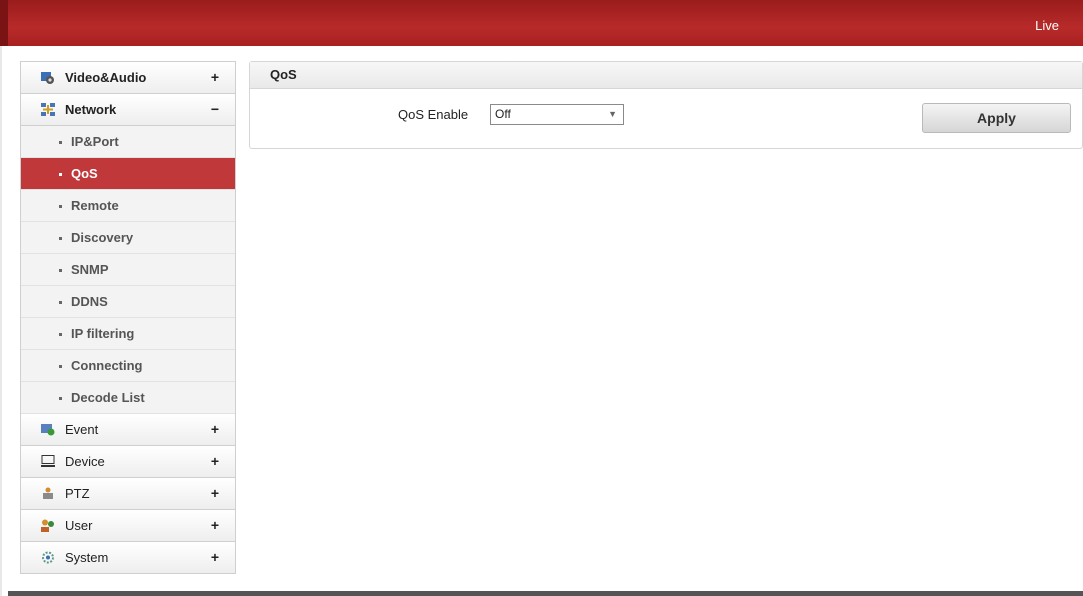 The width and height of the screenshot is (1083, 596). What do you see at coordinates (48, 493) in the screenshot?
I see `ptz-icon` at bounding box center [48, 493].